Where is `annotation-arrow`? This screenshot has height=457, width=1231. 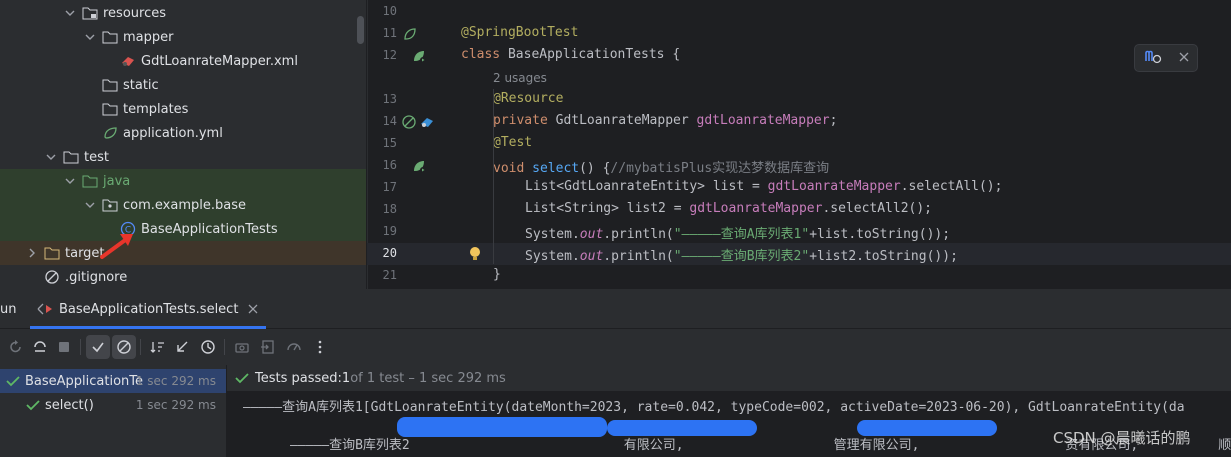 annotation-arrow is located at coordinates (116, 246).